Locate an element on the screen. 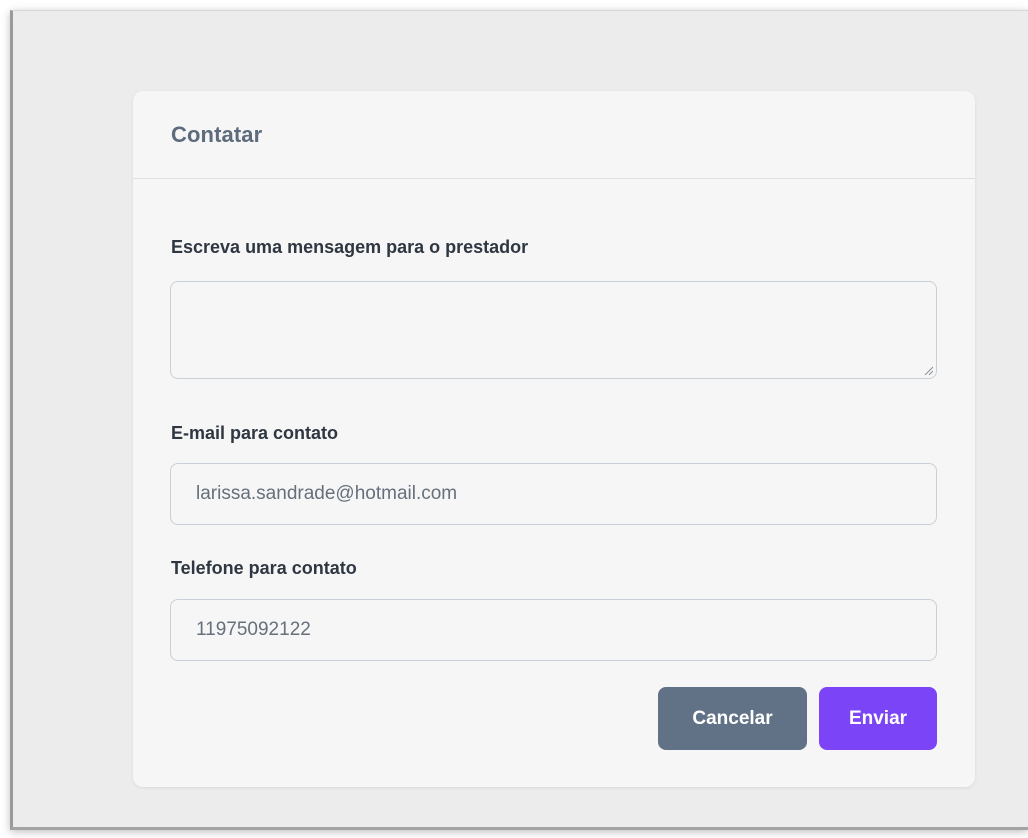 Image resolution: width=1028 pixels, height=838 pixels. cancel-button-label: Cancelar is located at coordinates (732, 718).